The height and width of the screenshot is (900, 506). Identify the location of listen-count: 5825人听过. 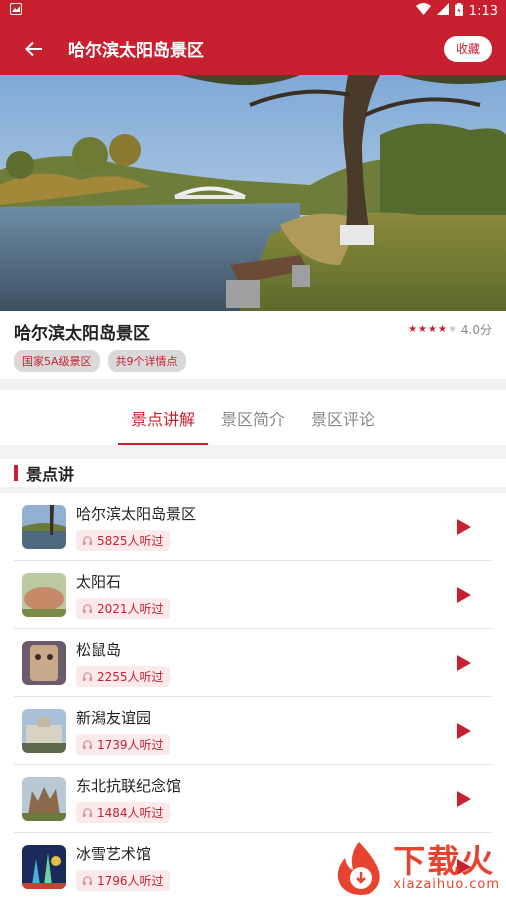
(123, 540).